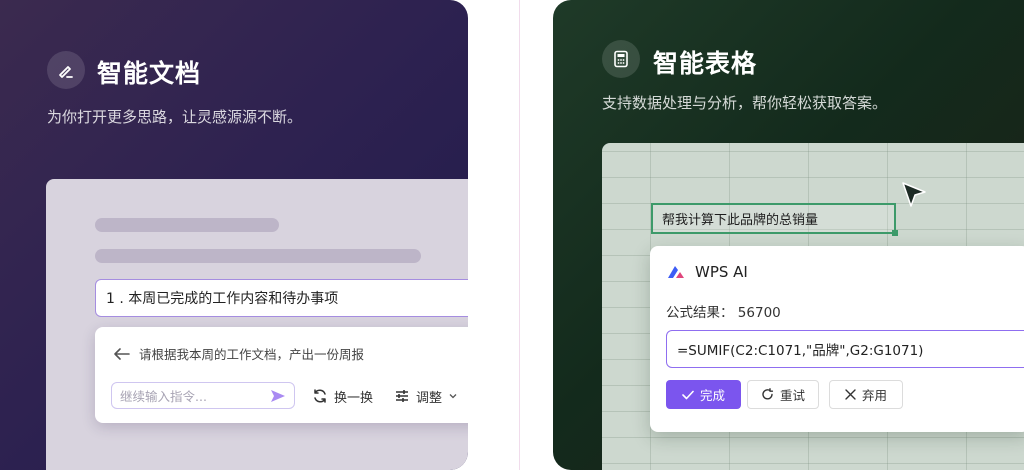  Describe the element at coordinates (759, 313) in the screenshot. I see `formula-result-value: 56700` at that location.